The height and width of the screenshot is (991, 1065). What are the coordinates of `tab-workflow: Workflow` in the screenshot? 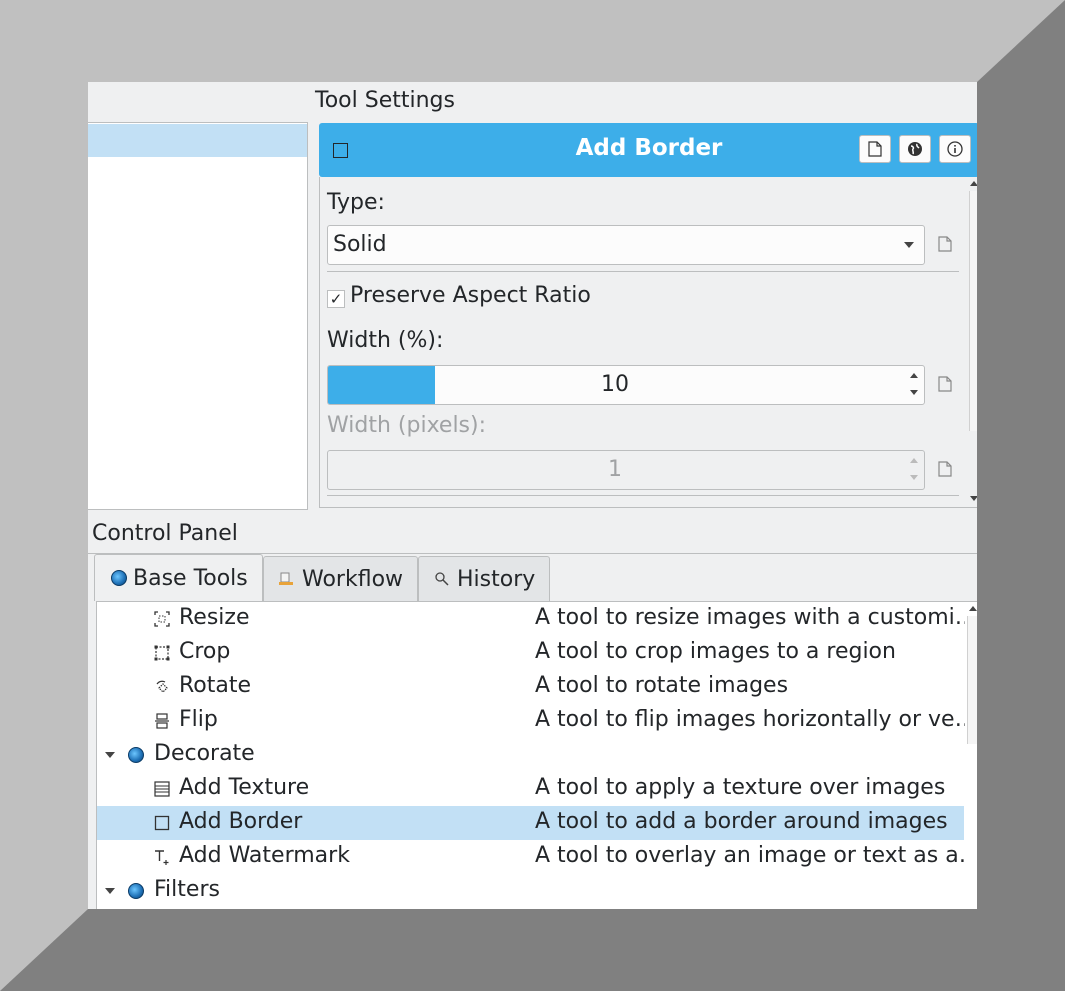 It's located at (340, 578).